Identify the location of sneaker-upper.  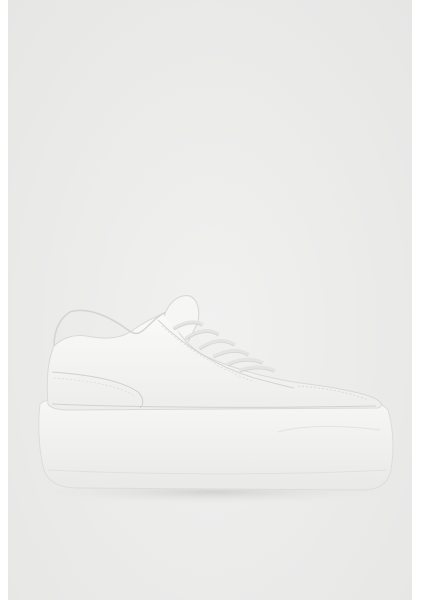
(214, 361).